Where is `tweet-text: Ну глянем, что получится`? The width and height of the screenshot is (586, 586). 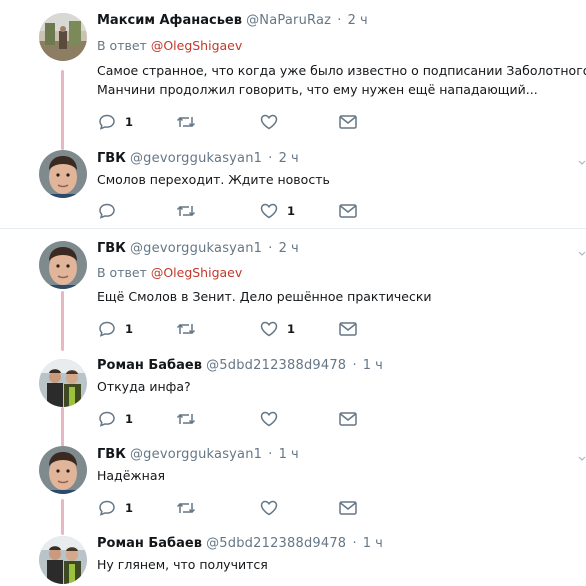 tweet-text: Ну глянем, что получится is located at coordinates (182, 564).